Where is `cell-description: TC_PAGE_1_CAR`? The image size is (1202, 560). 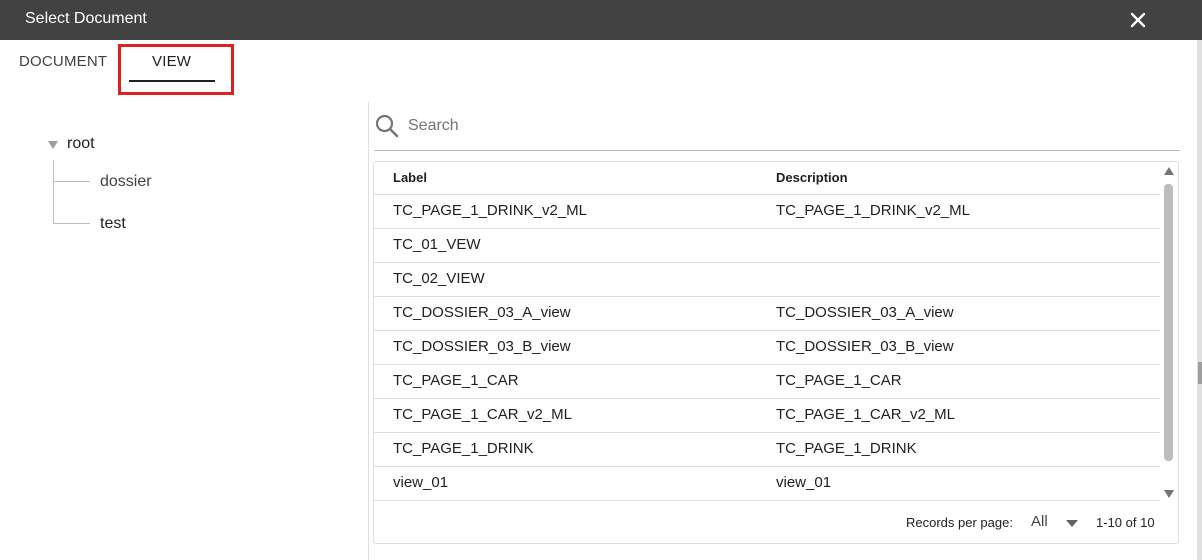 cell-description: TC_PAGE_1_CAR is located at coordinates (839, 380).